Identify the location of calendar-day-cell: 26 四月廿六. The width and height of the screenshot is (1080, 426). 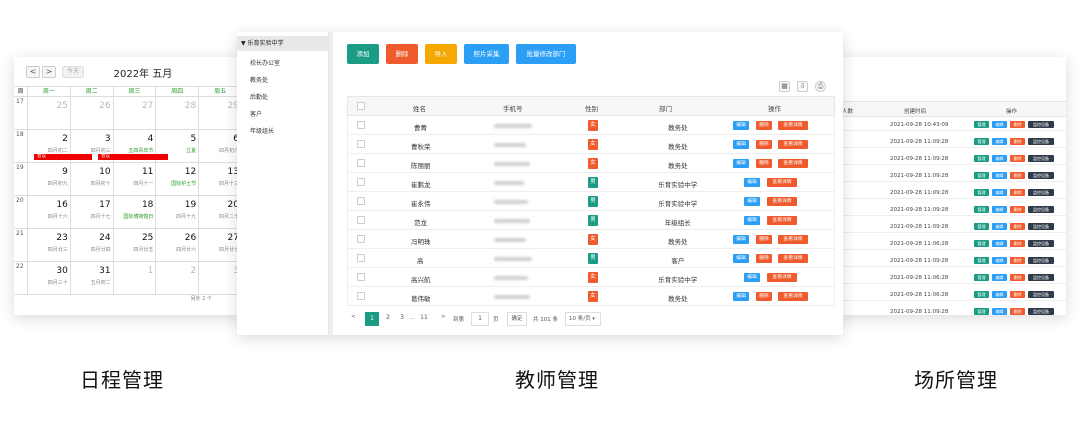
(178, 245).